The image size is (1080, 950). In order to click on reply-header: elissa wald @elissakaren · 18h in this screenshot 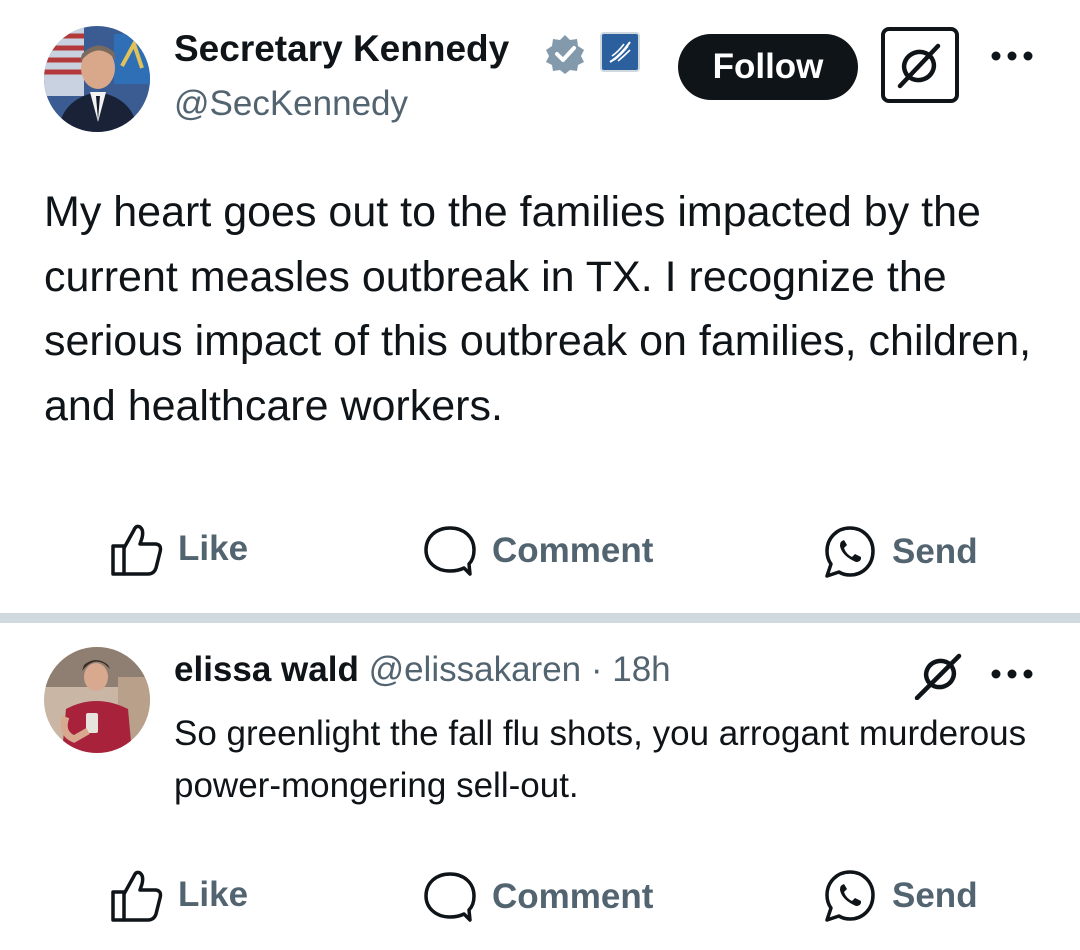, I will do `click(422, 670)`.